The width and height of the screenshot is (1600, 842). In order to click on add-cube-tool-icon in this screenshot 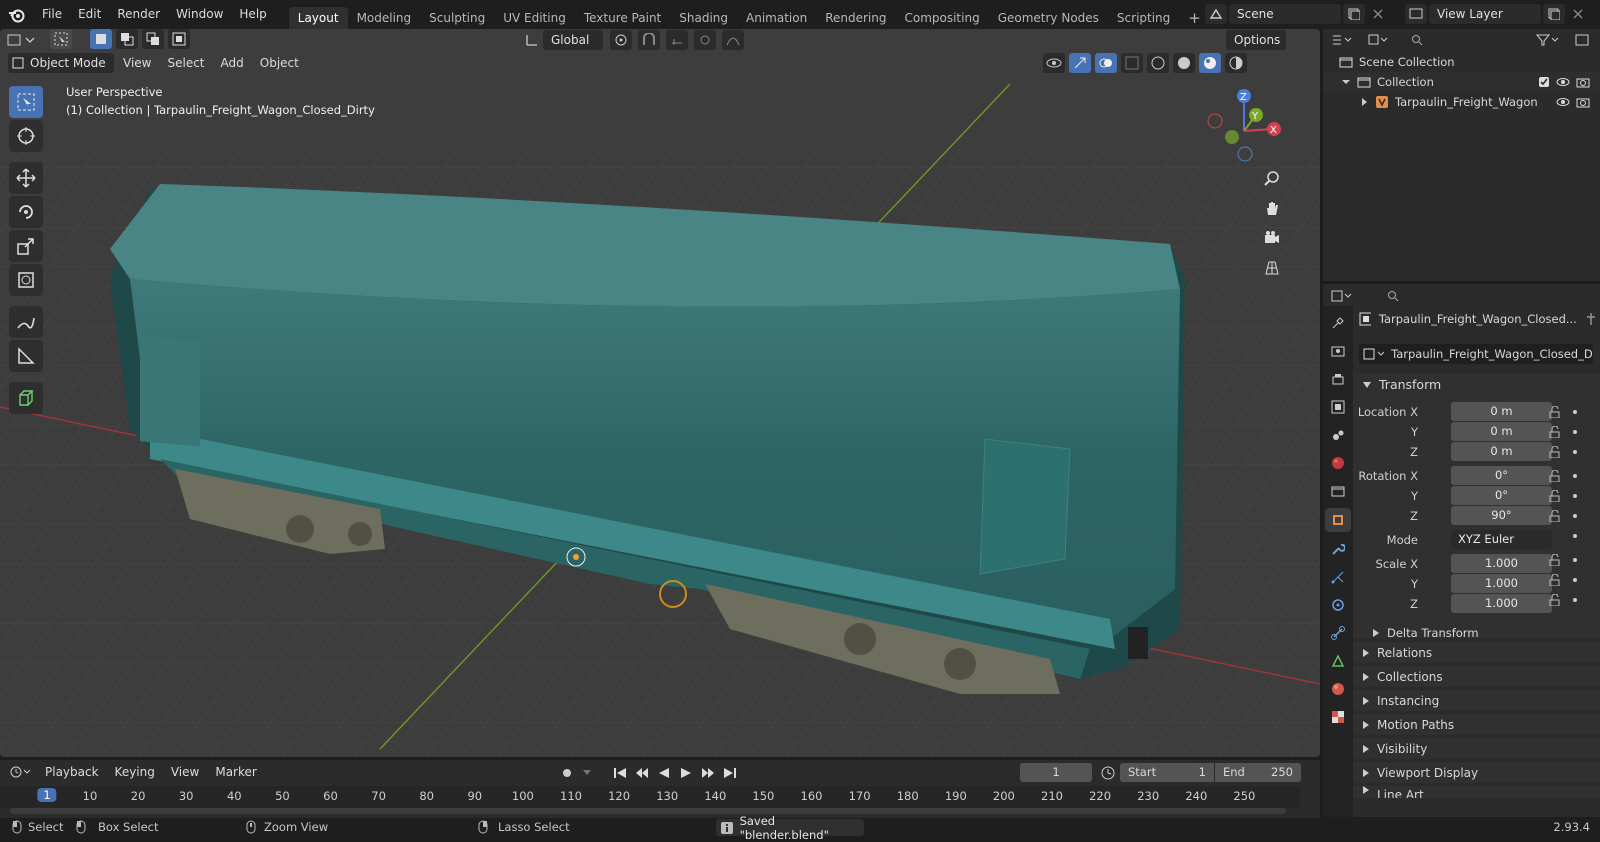, I will do `click(26, 398)`.